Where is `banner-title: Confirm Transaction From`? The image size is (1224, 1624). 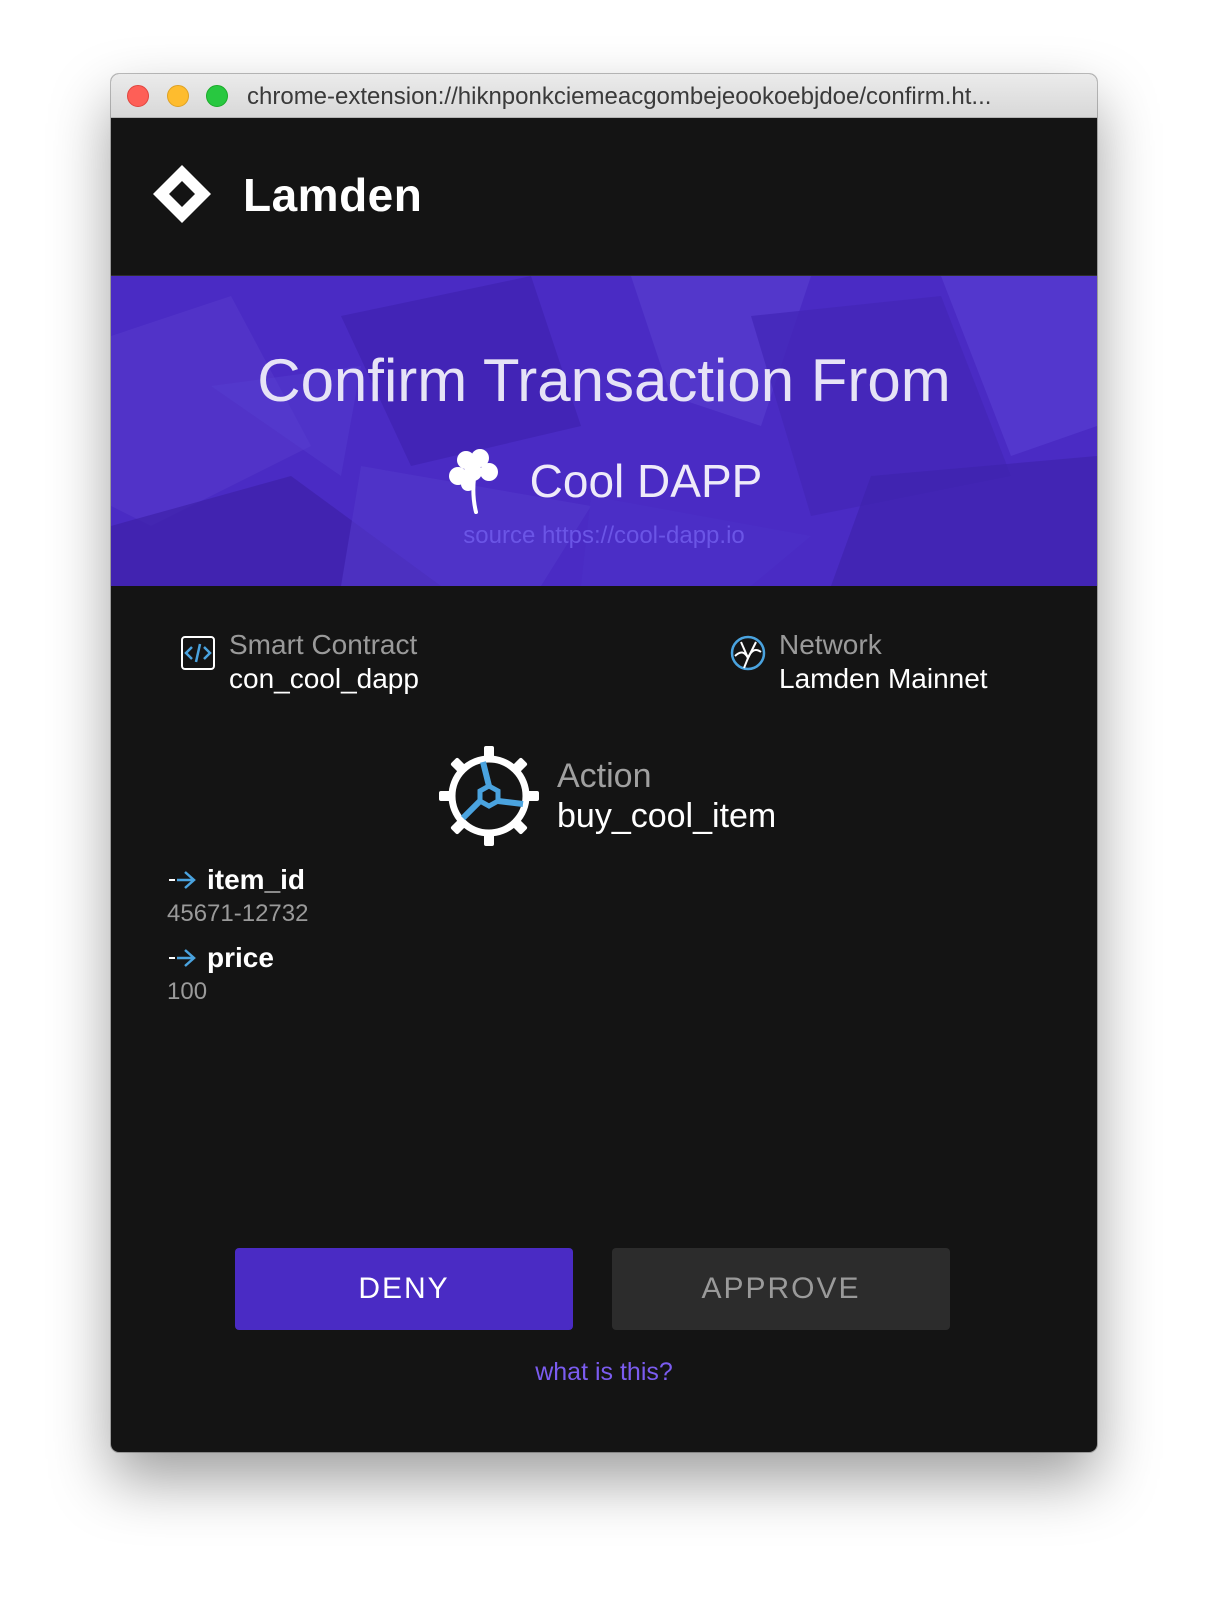 banner-title: Confirm Transaction From is located at coordinates (604, 380).